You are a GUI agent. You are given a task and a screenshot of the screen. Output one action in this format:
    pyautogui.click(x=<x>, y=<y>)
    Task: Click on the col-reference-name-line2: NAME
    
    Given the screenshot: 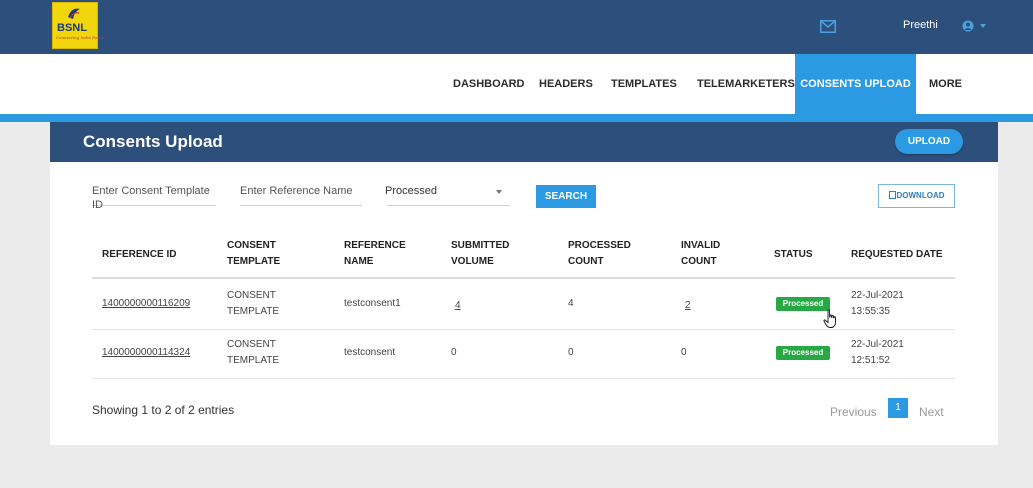 What is the action you would take?
    pyautogui.click(x=359, y=261)
    